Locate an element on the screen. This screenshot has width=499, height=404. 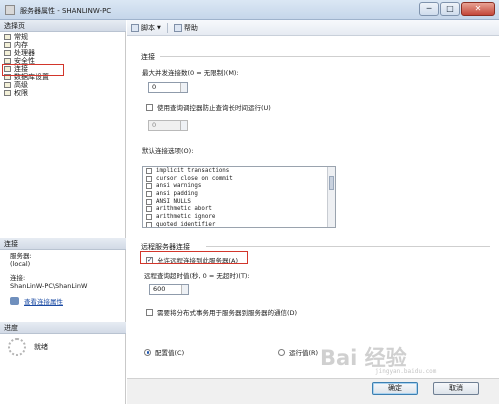
list-item: quoted identifier is located at coordinates (239, 224).